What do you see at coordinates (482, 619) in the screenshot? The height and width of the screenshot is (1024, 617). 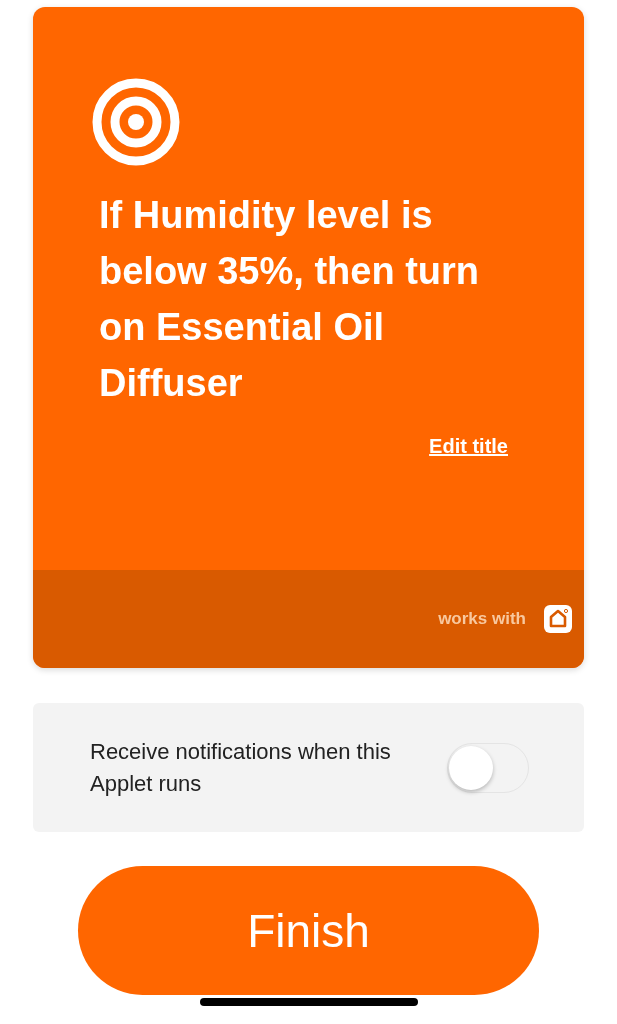 I see `works-with-label: works with` at bounding box center [482, 619].